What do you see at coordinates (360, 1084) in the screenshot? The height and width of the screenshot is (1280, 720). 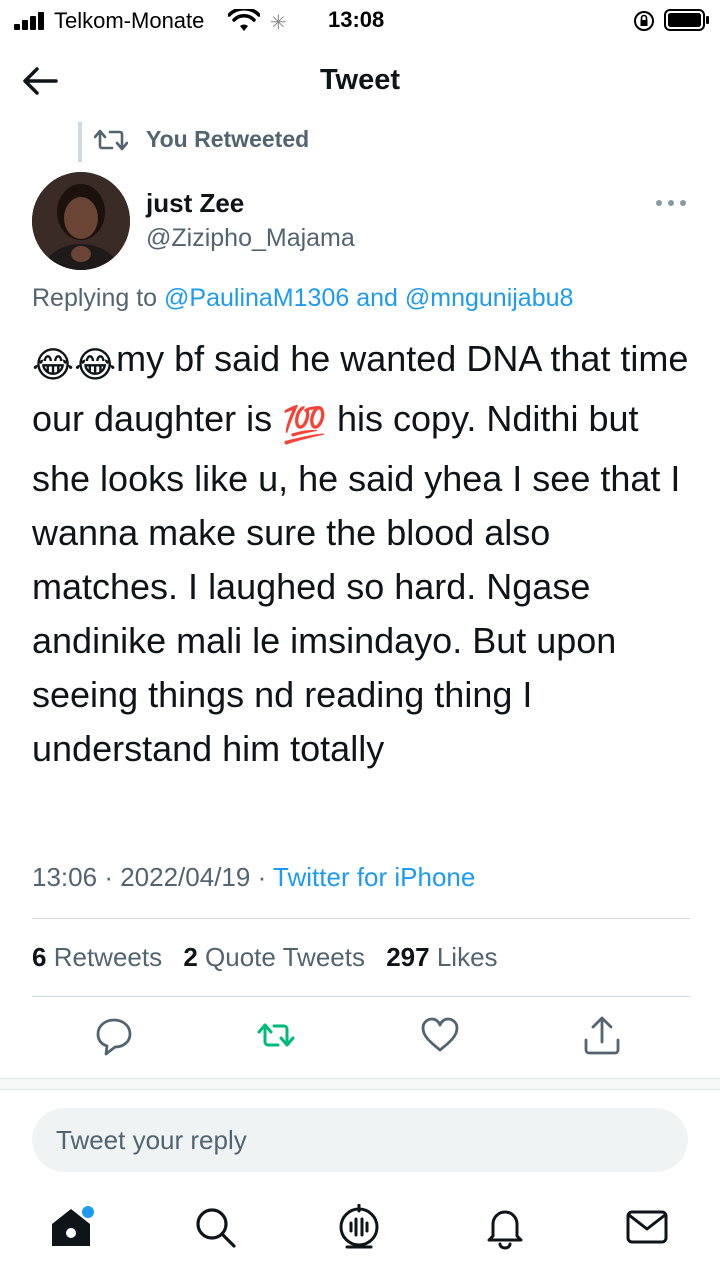 I see `section-divider` at bounding box center [360, 1084].